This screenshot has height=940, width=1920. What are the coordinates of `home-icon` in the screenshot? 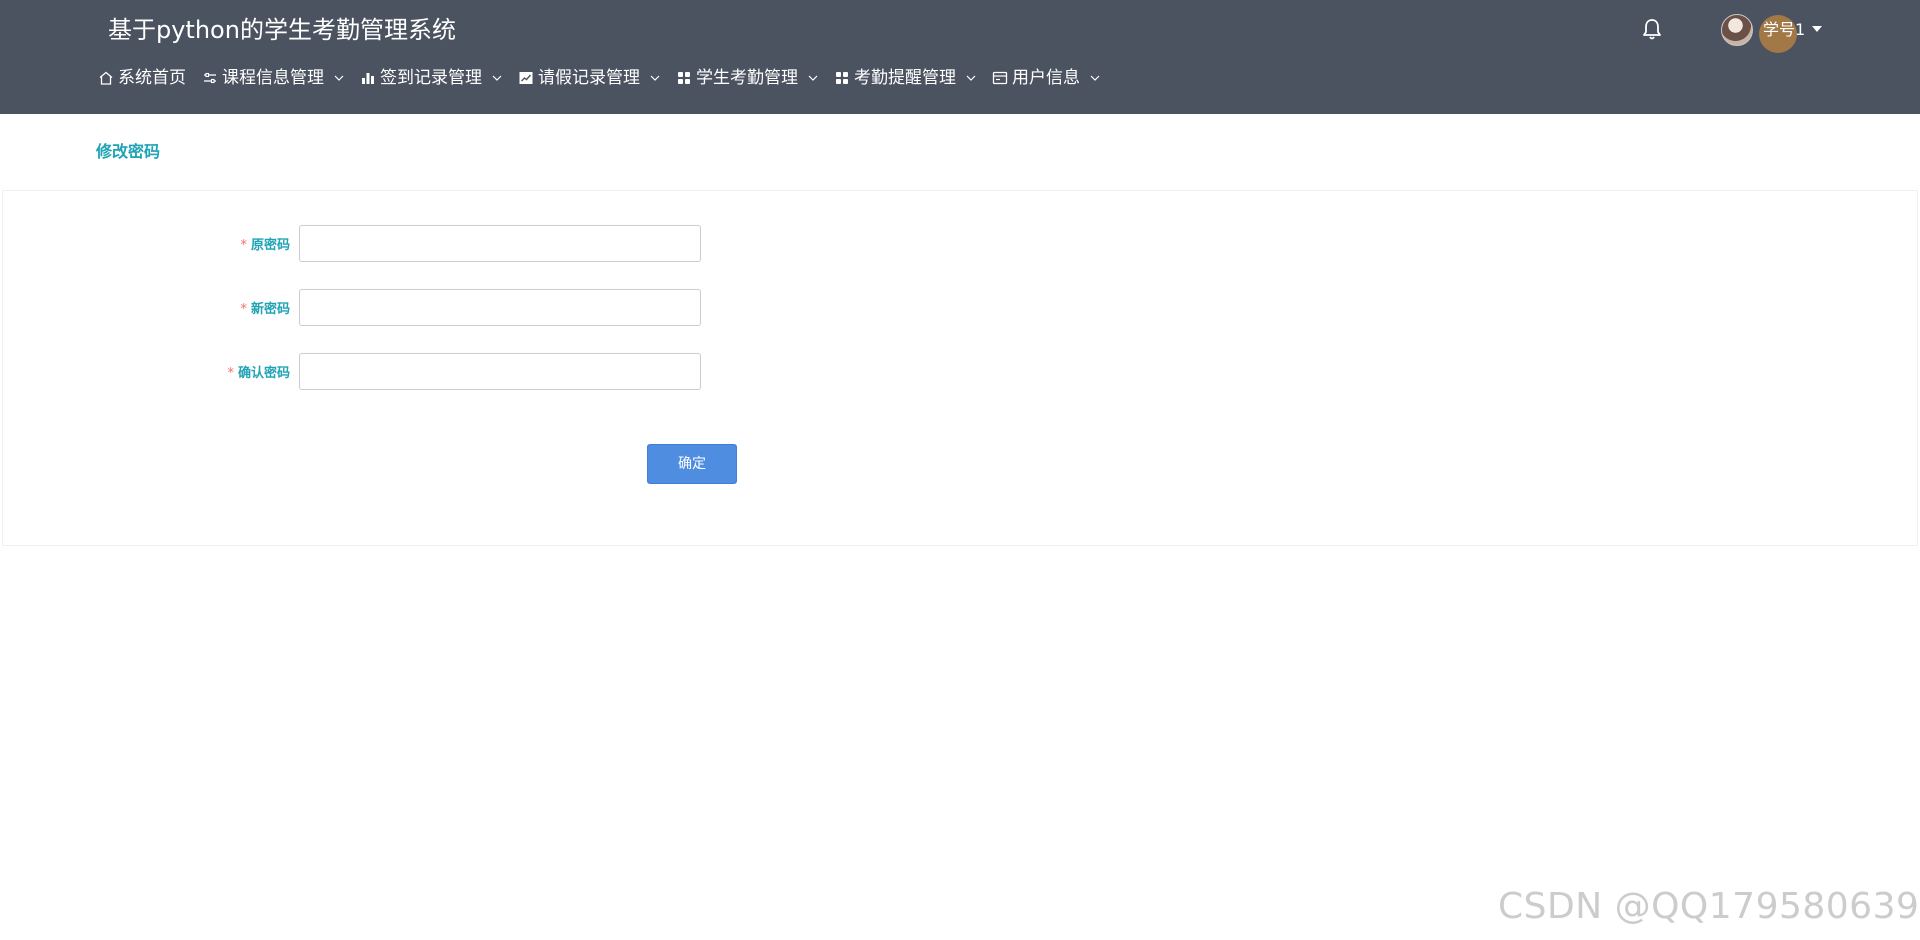 It's located at (106, 78).